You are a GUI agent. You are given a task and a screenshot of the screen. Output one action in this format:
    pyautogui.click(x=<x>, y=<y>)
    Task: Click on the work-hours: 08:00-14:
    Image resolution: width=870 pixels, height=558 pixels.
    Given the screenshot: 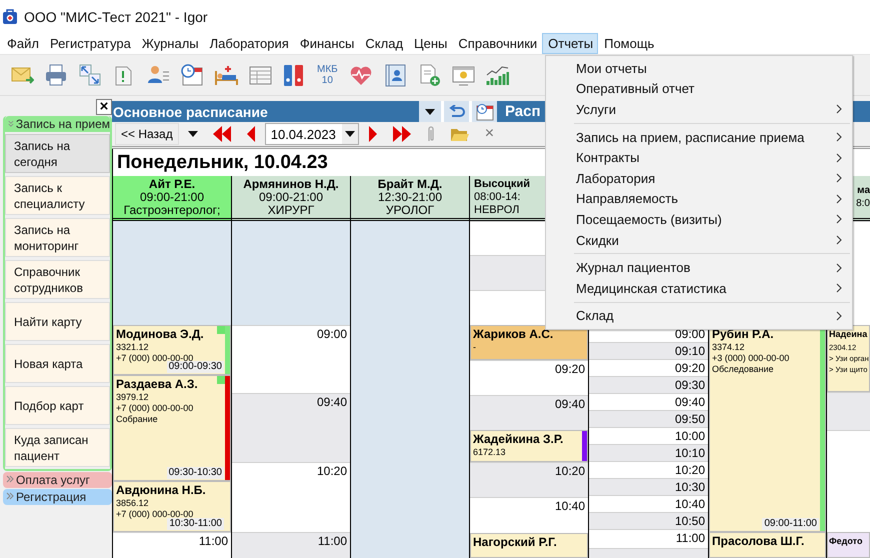 What is the action you would take?
    pyautogui.click(x=497, y=197)
    